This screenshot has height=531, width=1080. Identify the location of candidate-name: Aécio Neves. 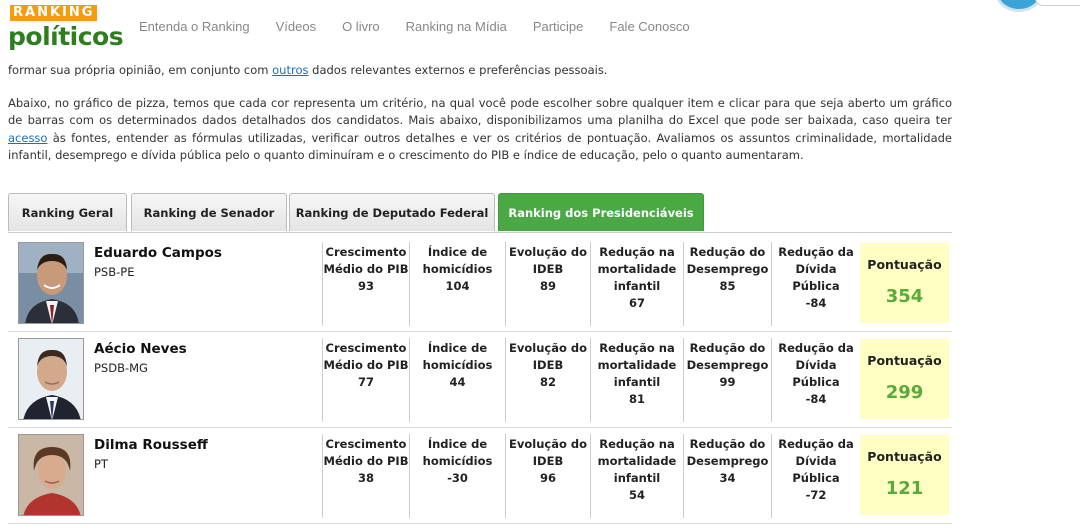
(140, 349).